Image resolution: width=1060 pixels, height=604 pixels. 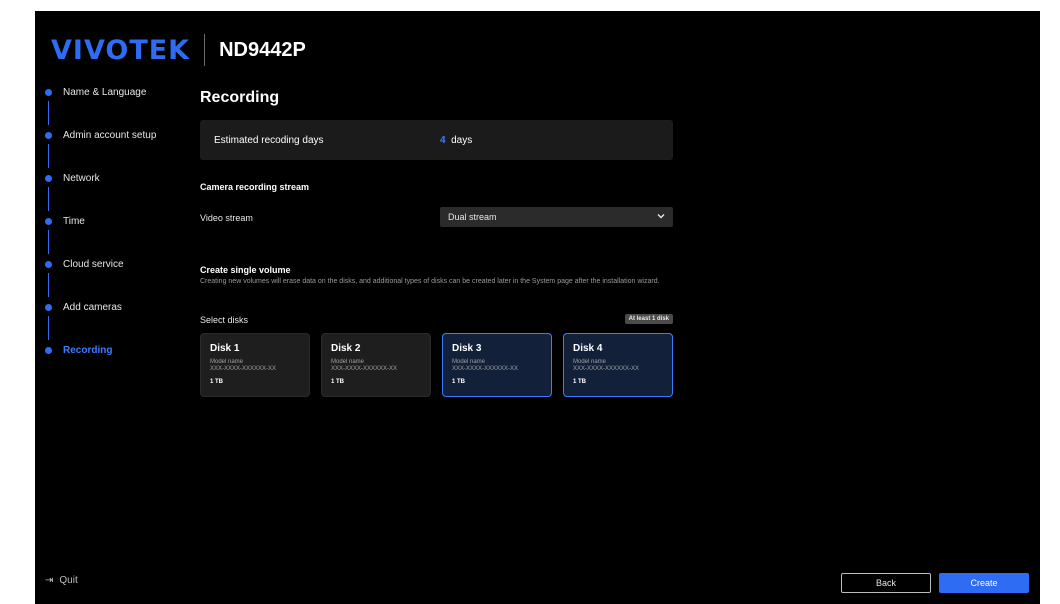 What do you see at coordinates (92, 307) in the screenshot?
I see `step-label: Add cameras` at bounding box center [92, 307].